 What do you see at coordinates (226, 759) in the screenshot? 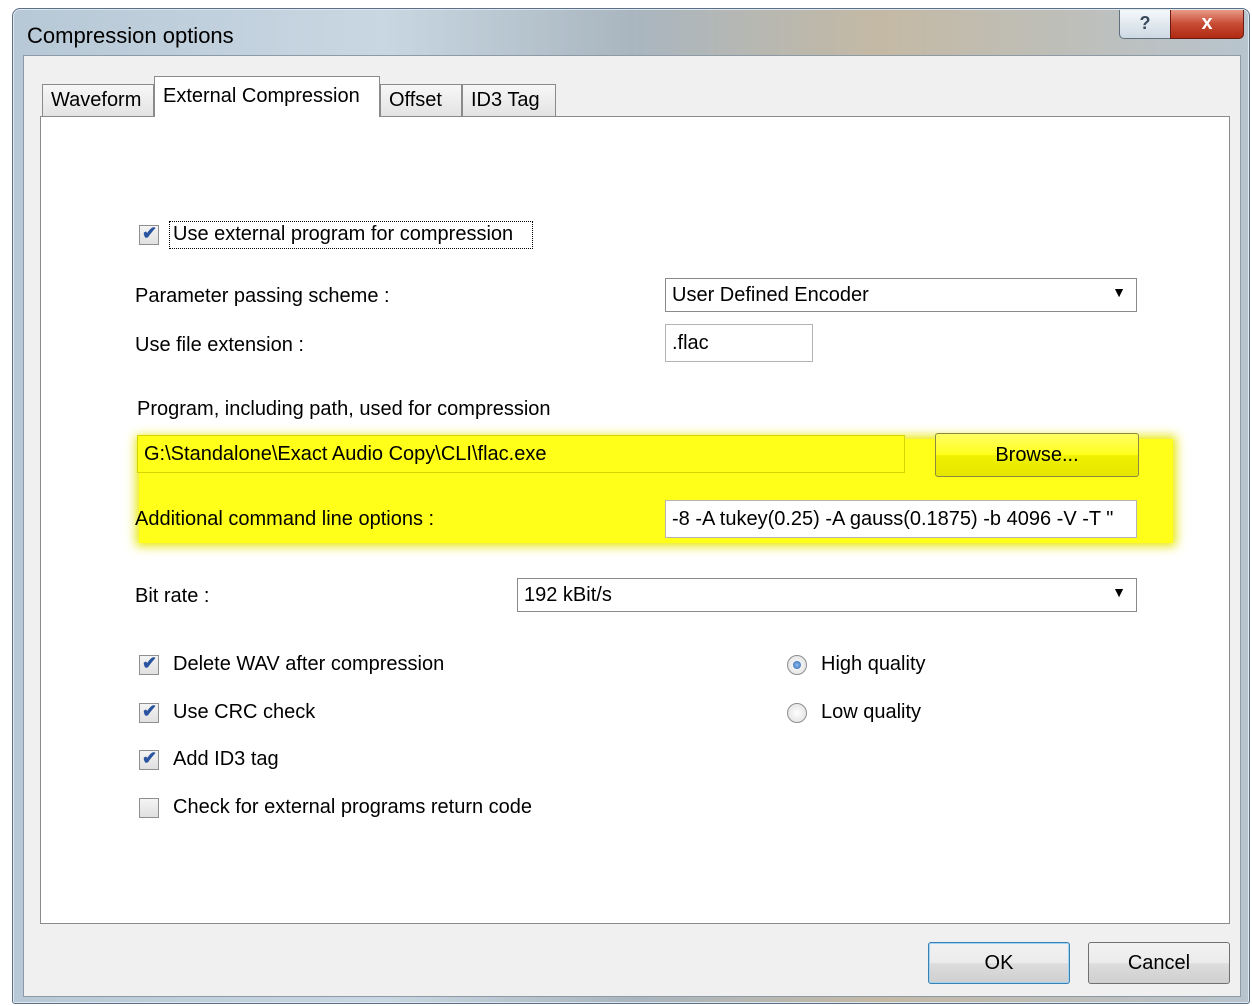
I see `add-id3-label: Add ID3 tag` at bounding box center [226, 759].